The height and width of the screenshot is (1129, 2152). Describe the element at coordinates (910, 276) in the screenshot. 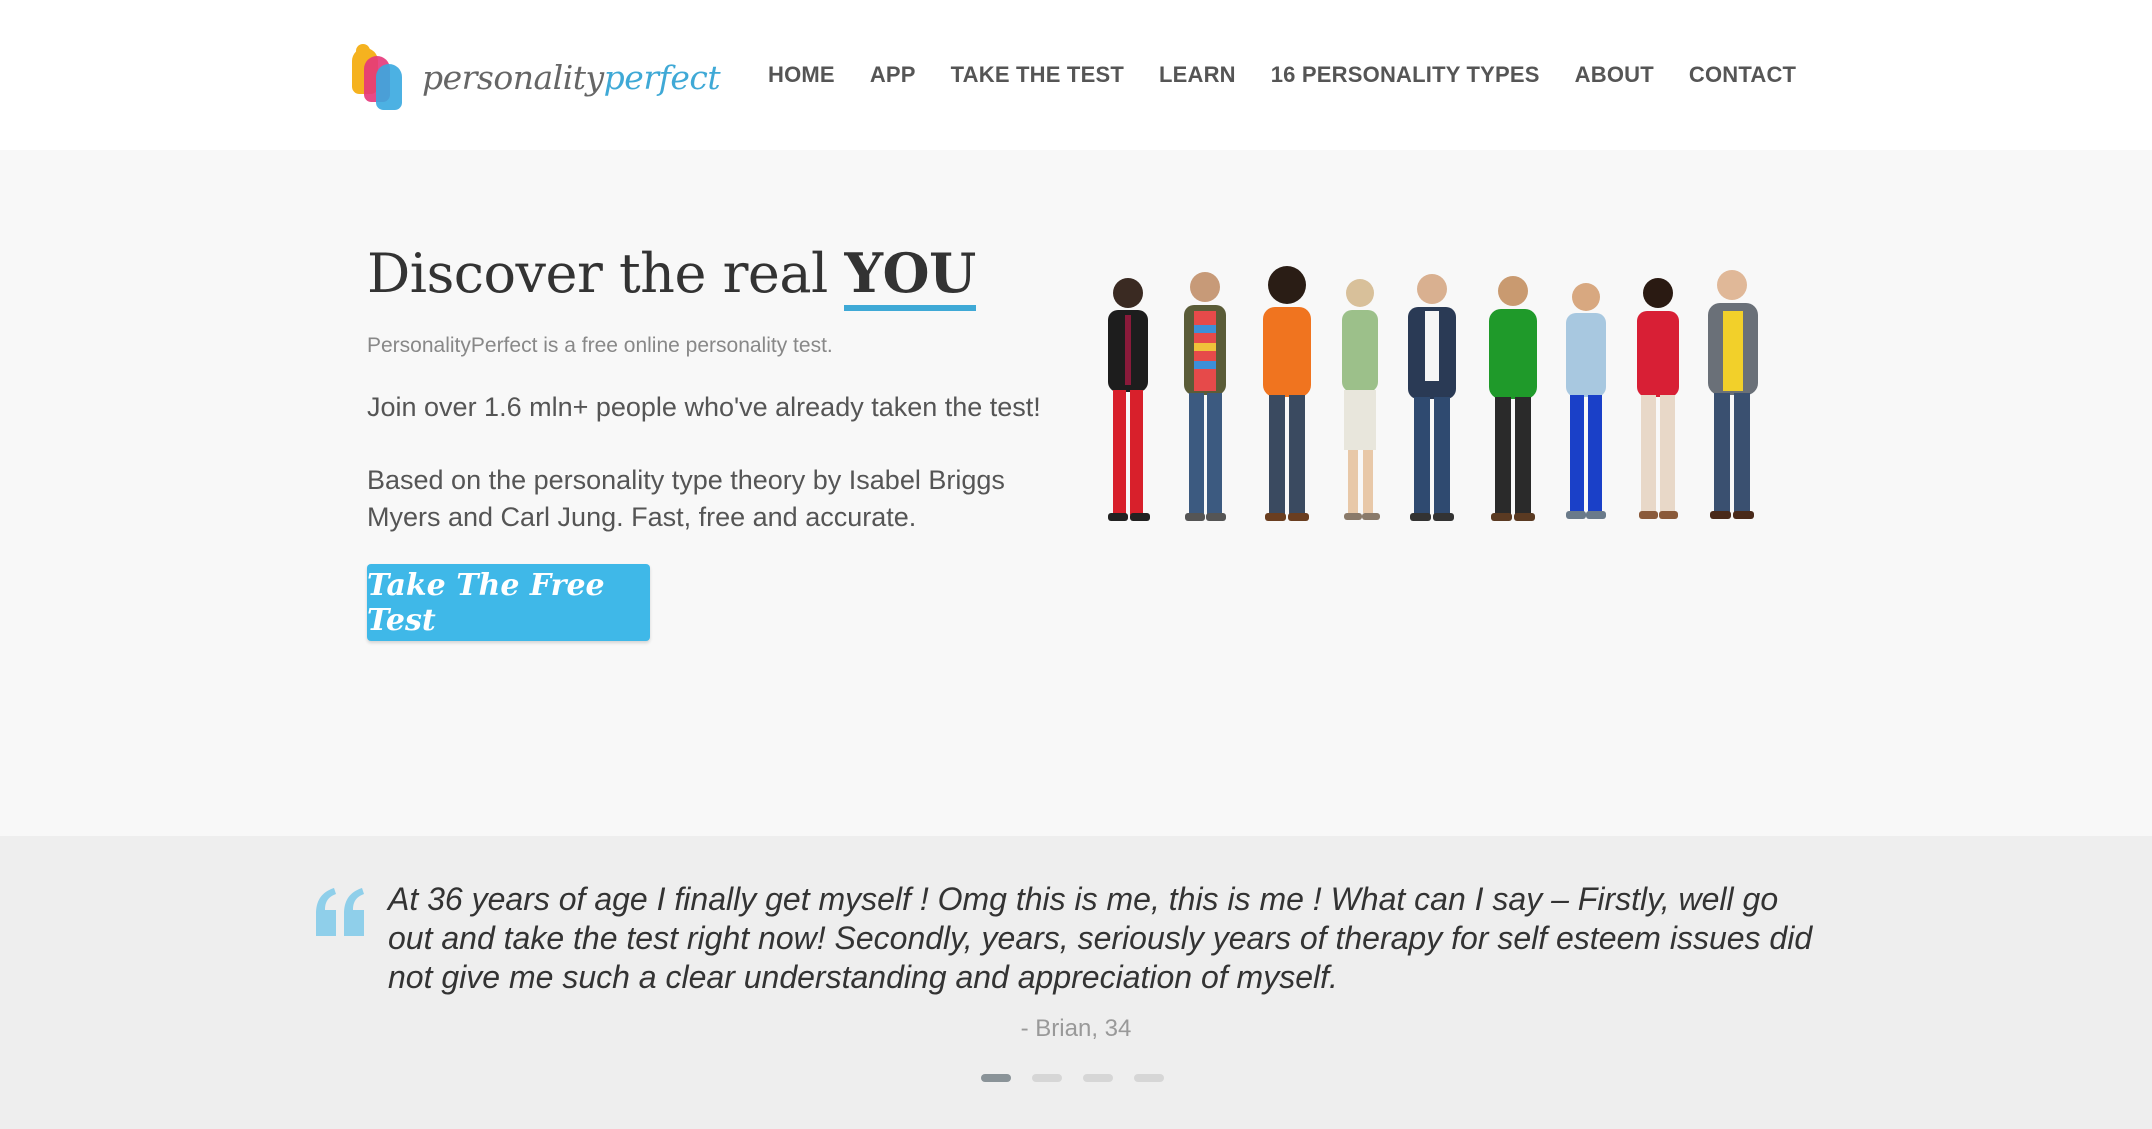

I see `hero-title-emphasis: YOU` at that location.